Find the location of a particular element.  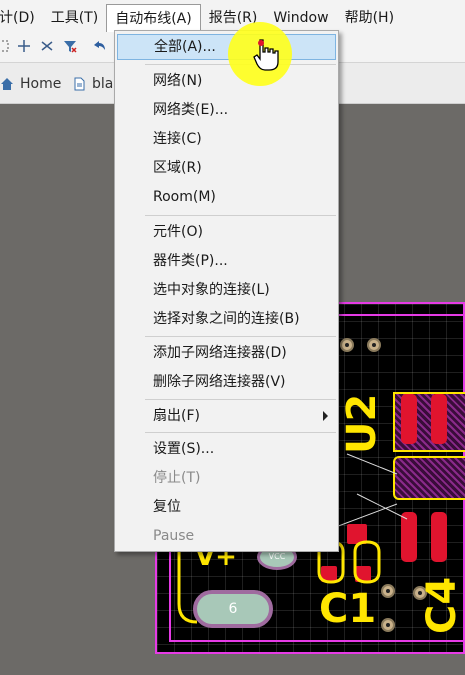

tab-document: bla is located at coordinates (92, 84).